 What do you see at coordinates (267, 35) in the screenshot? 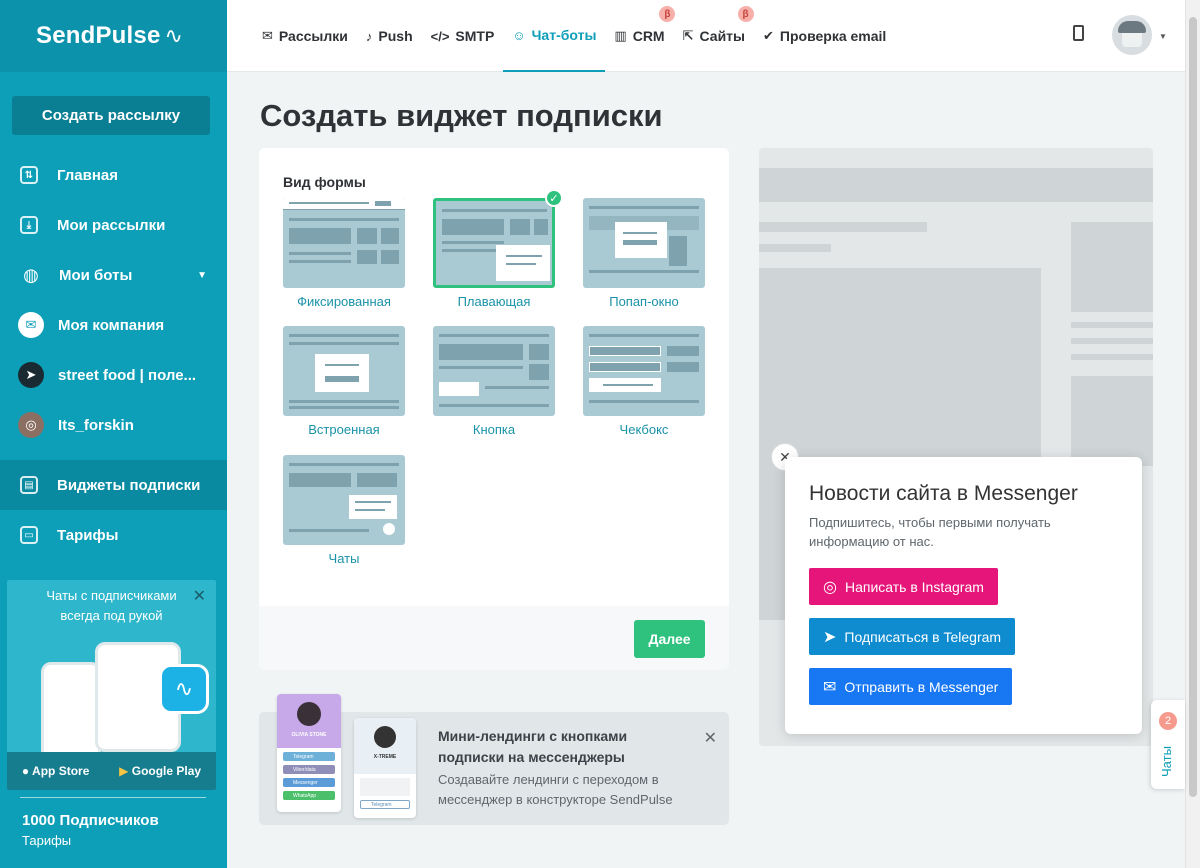
I see `mail-icon: ✉` at bounding box center [267, 35].